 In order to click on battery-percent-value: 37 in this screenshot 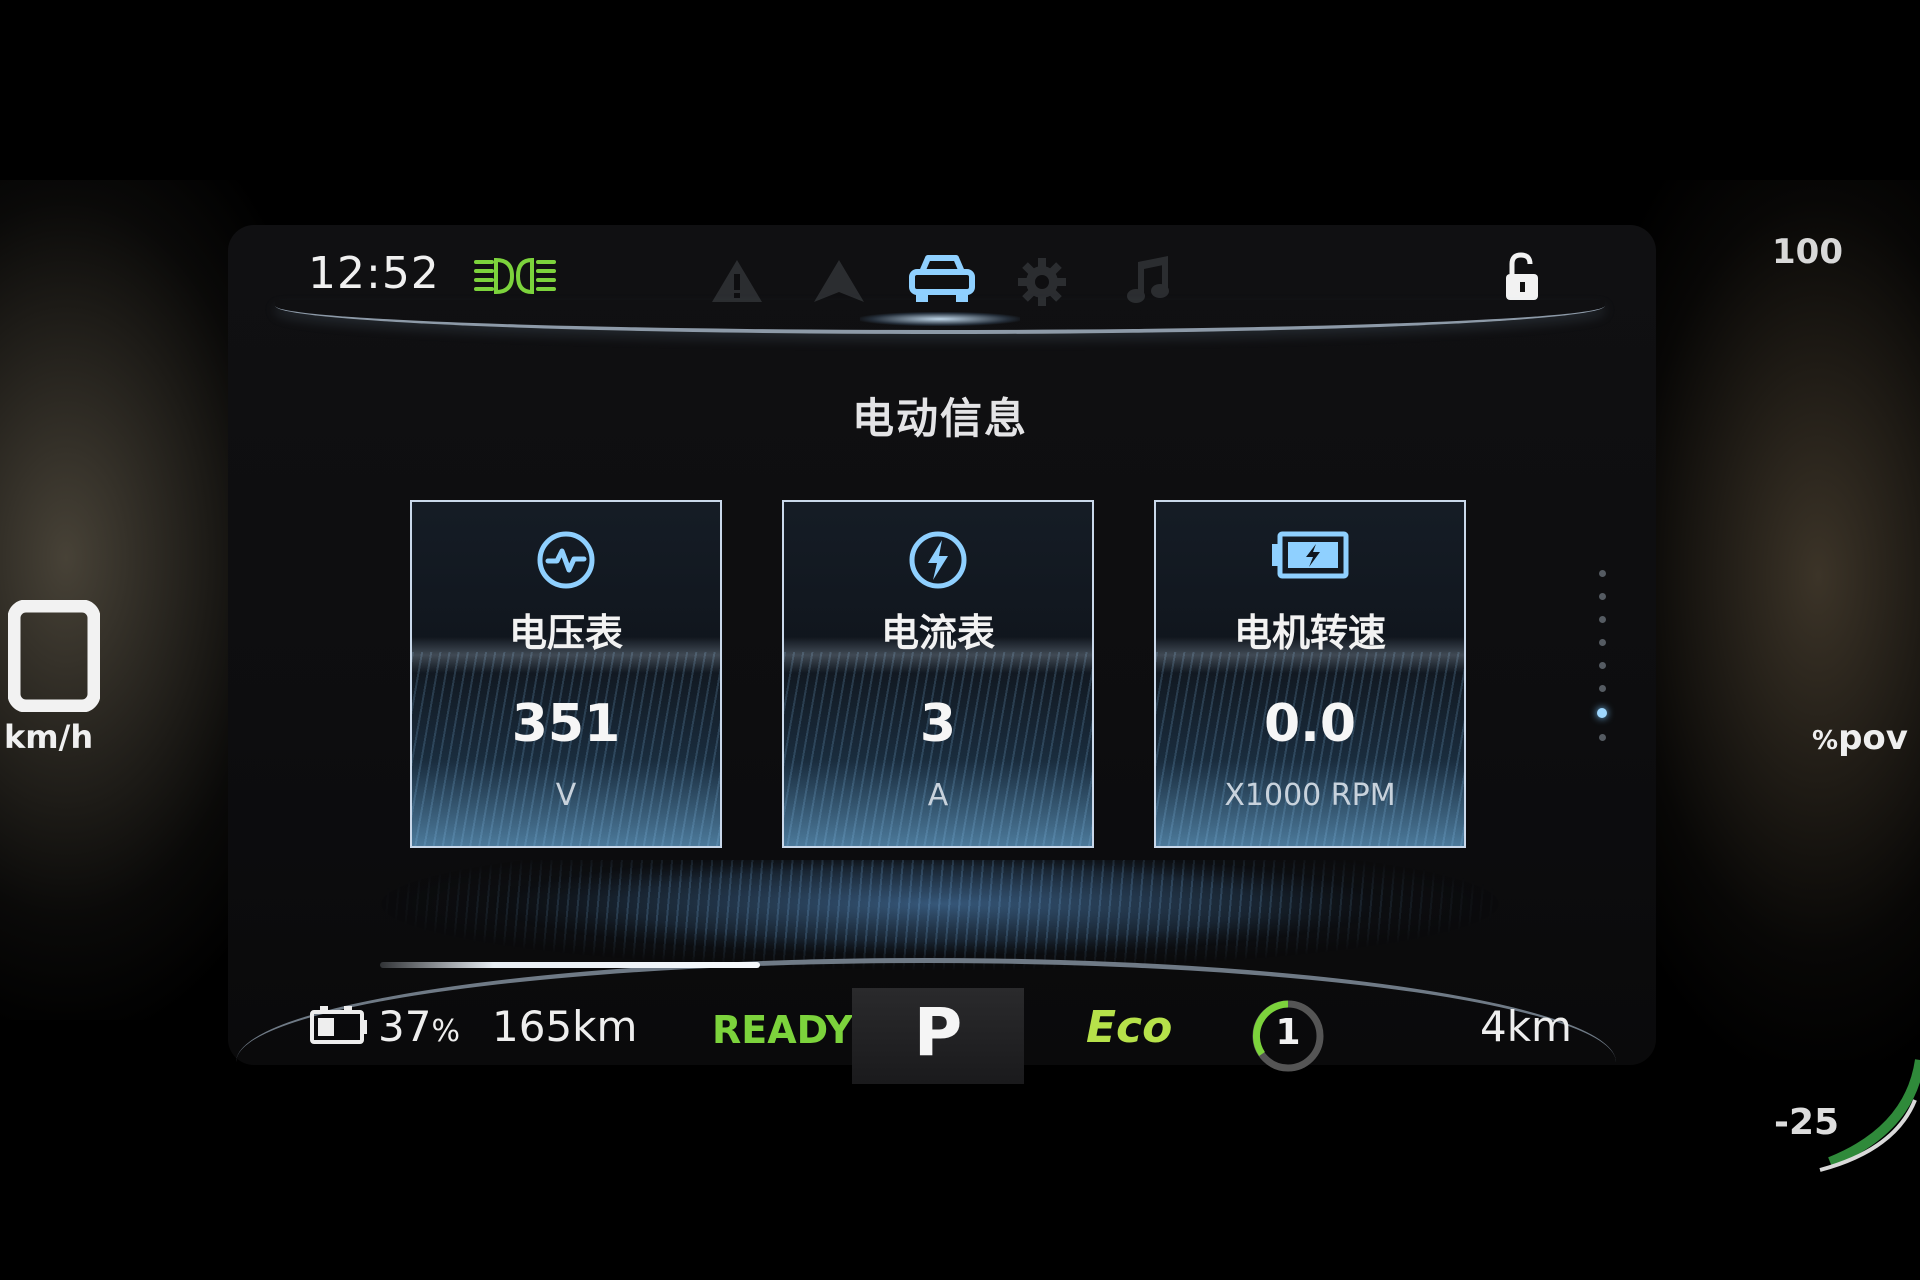, I will do `click(405, 1026)`.